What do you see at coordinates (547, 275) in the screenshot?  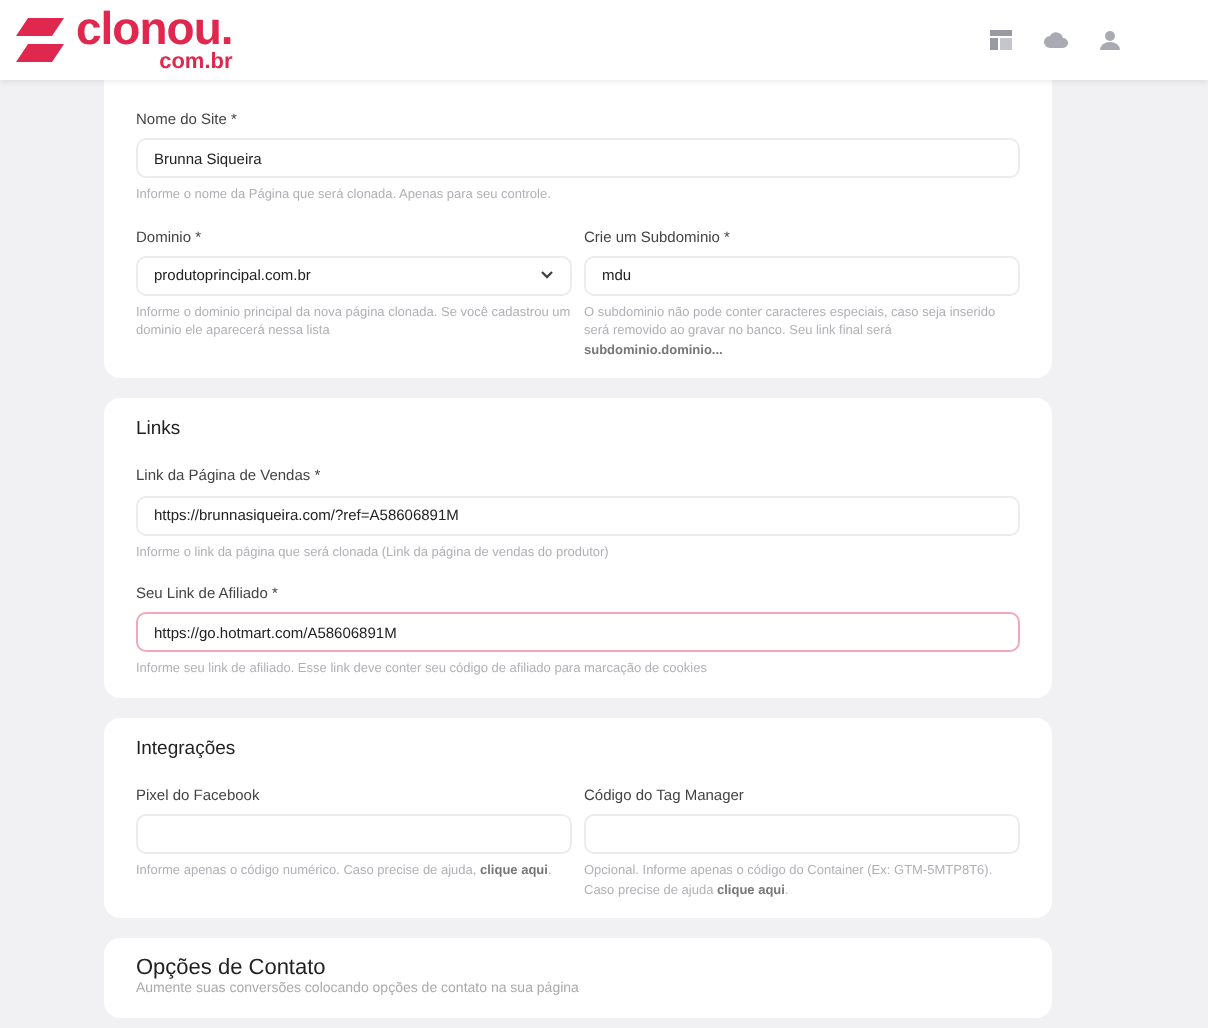 I see `caret-icon` at bounding box center [547, 275].